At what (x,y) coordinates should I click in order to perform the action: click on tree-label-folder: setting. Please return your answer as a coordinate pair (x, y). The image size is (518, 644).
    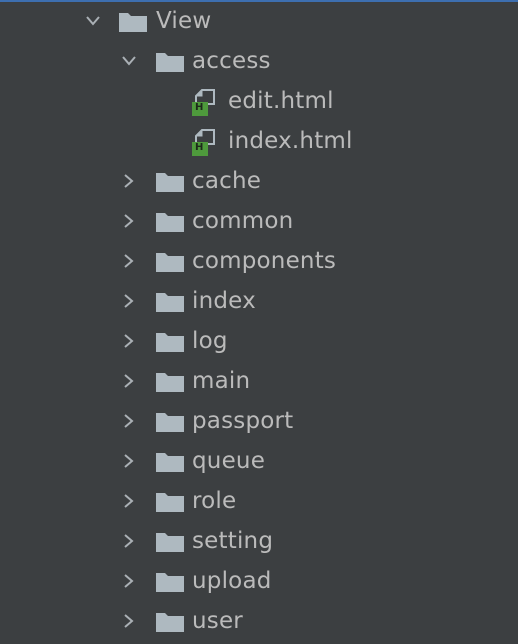
    Looking at the image, I should click on (233, 541).